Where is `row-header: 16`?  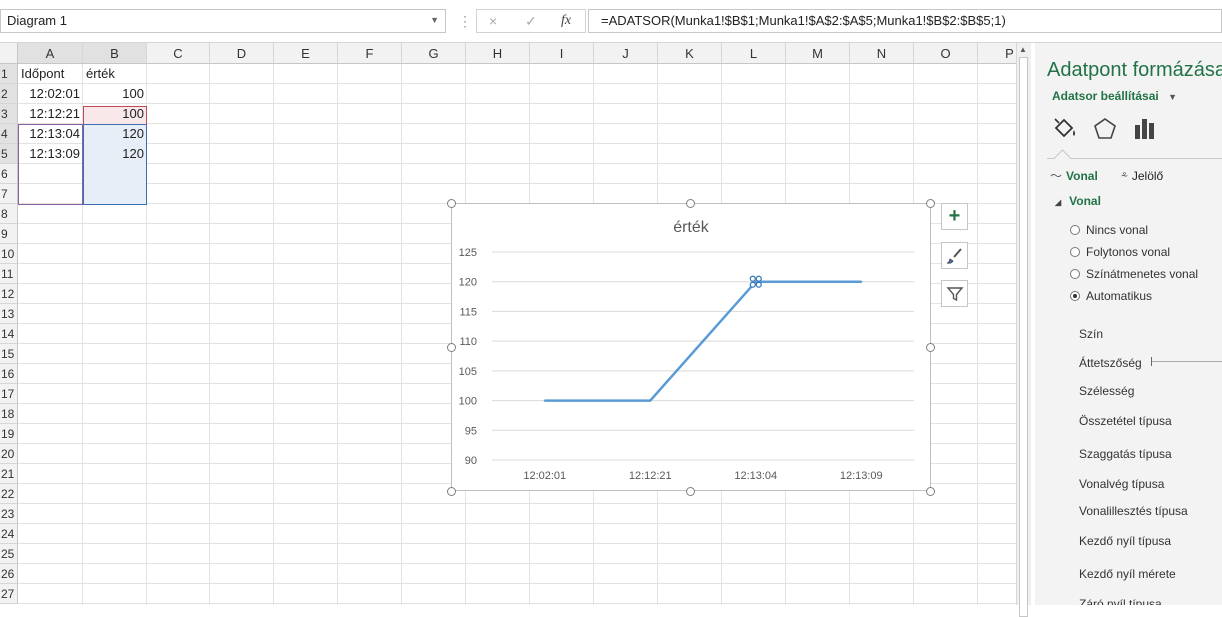 row-header: 16 is located at coordinates (9, 374).